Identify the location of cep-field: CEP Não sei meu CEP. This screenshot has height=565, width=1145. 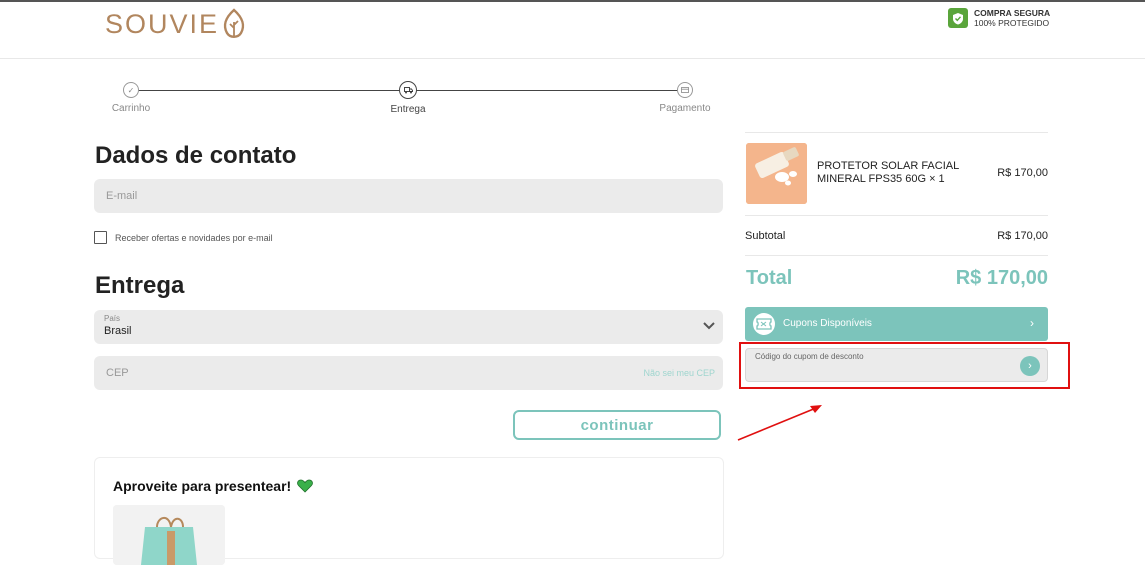
(408, 373).